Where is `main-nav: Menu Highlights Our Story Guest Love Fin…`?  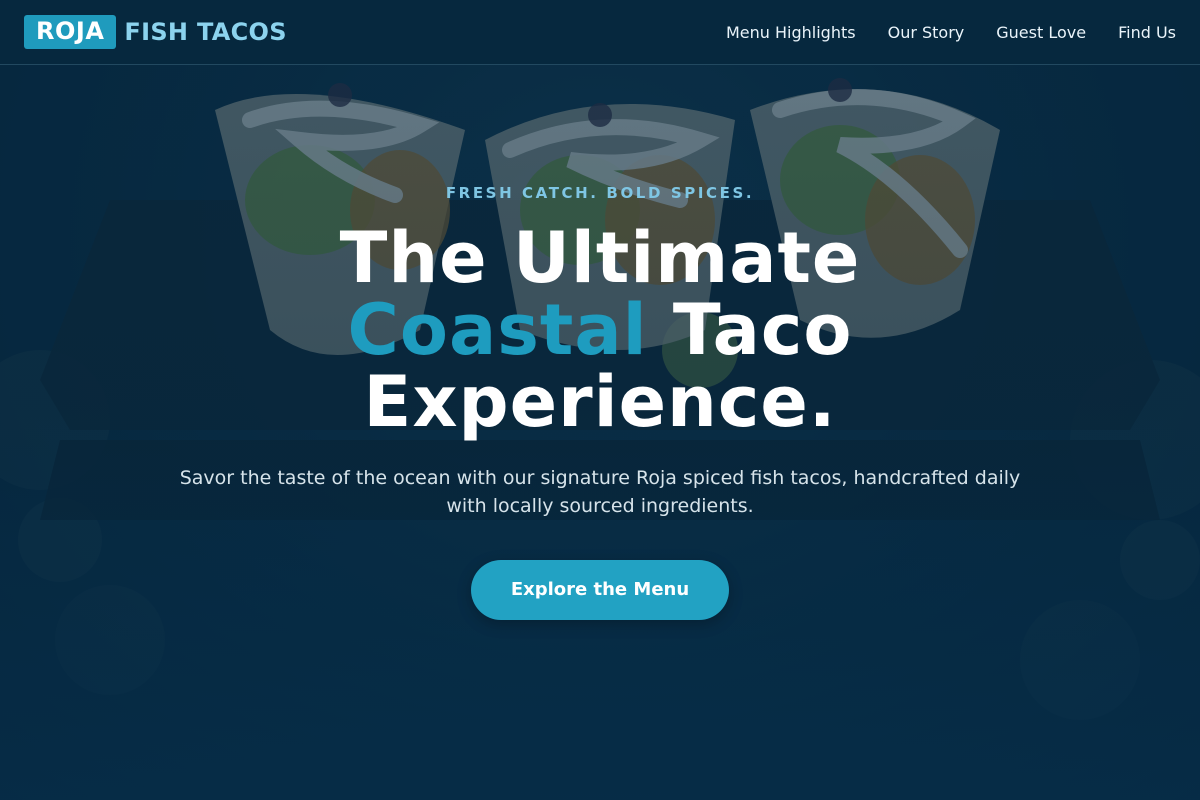 main-nav: Menu Highlights Our Story Guest Love Fin… is located at coordinates (951, 32).